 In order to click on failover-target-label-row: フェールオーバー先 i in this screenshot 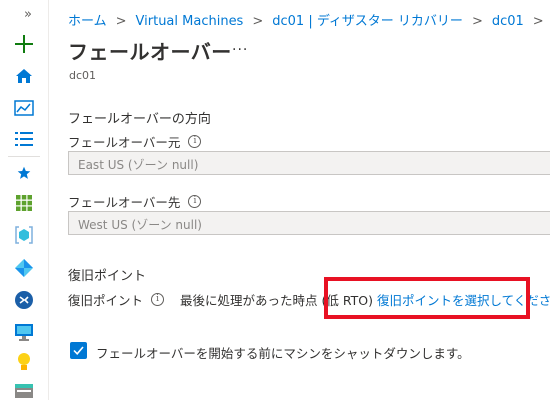, I will do `click(135, 201)`.